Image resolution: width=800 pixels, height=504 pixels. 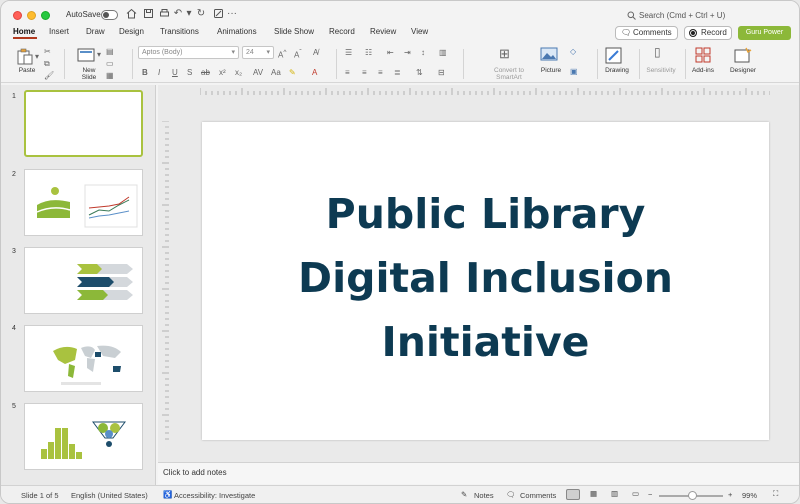 What do you see at coordinates (348, 52) in the screenshot?
I see `bullets-icon: ☰` at bounding box center [348, 52].